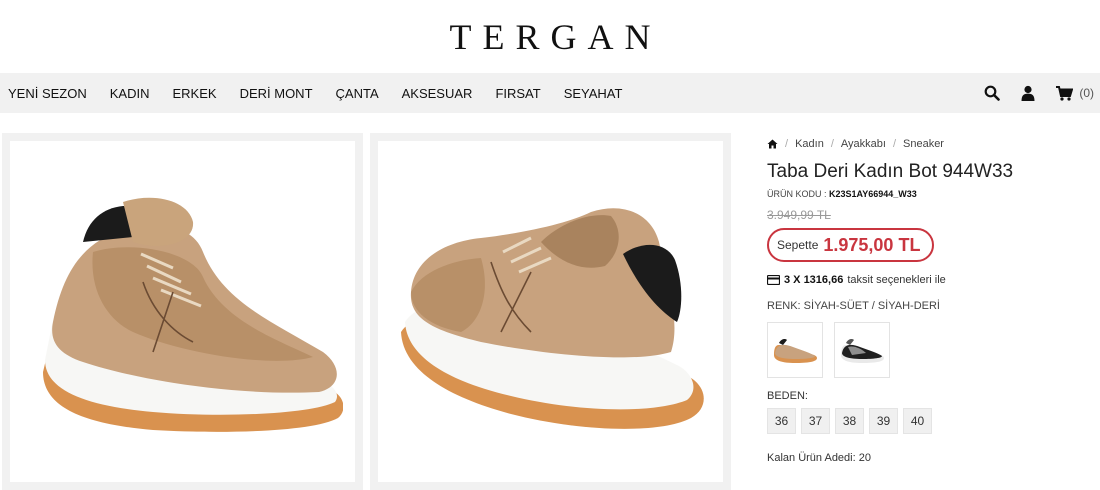 This screenshot has height=490, width=1100. What do you see at coordinates (781, 421) in the screenshot?
I see `size-option-36: 36` at bounding box center [781, 421].